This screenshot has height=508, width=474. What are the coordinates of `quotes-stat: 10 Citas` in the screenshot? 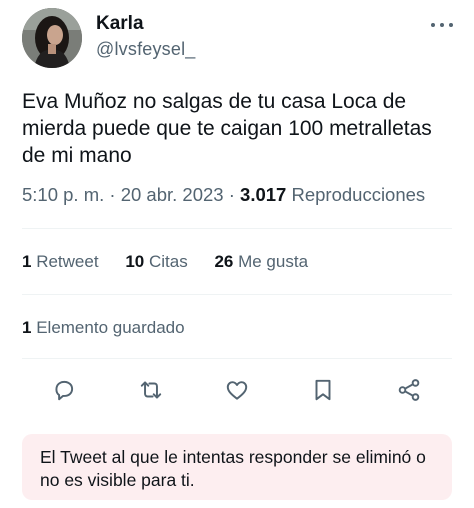 It's located at (156, 262).